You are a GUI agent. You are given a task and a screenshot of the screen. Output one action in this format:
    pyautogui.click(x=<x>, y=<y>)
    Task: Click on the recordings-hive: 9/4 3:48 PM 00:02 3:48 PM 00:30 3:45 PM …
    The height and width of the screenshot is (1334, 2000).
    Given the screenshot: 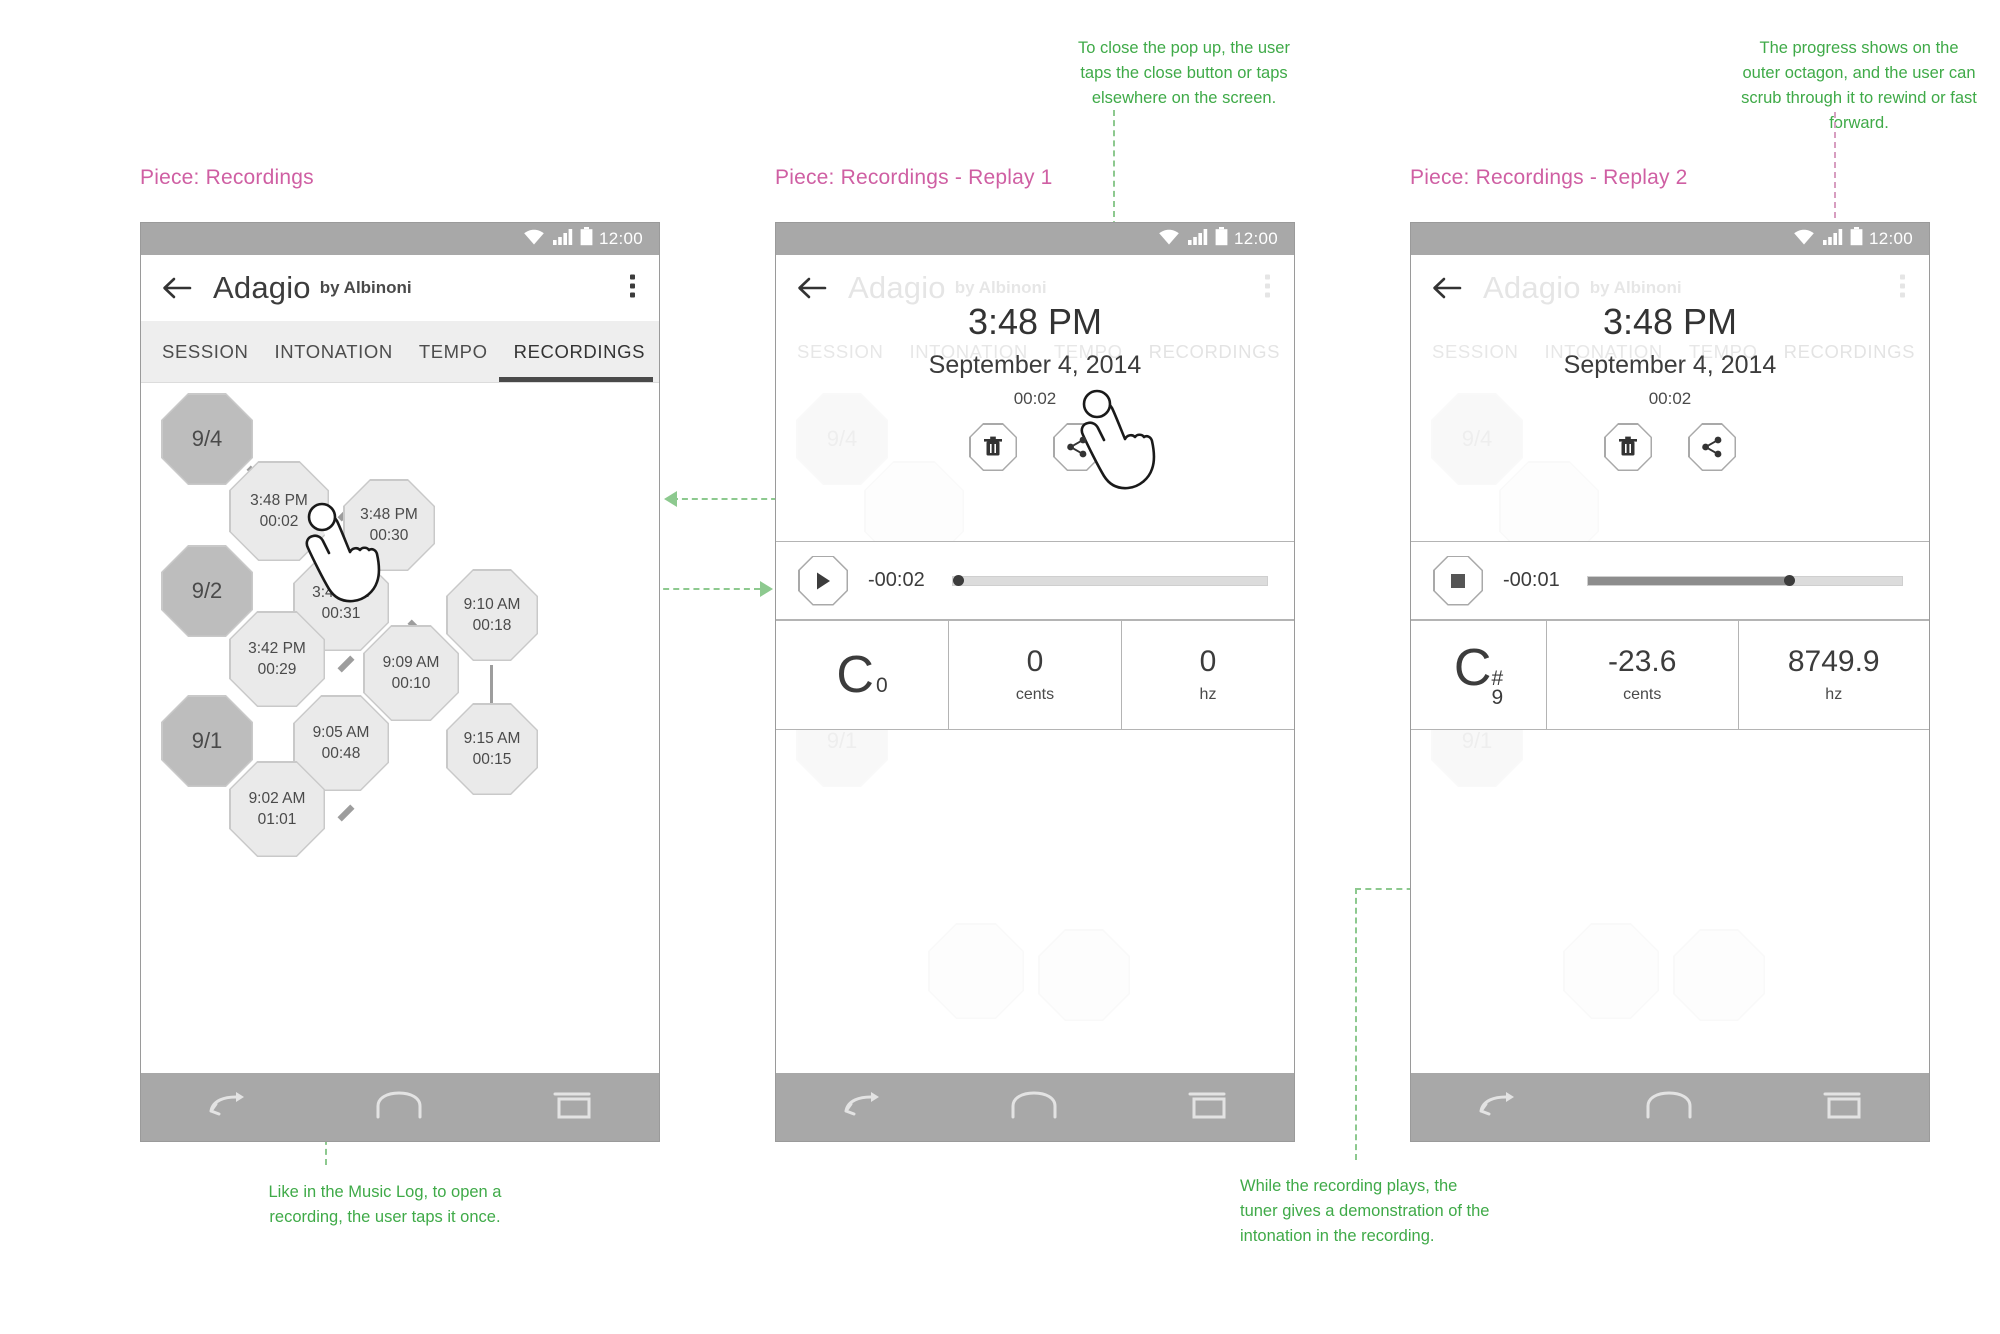 What is the action you would take?
    pyautogui.click(x=400, y=663)
    